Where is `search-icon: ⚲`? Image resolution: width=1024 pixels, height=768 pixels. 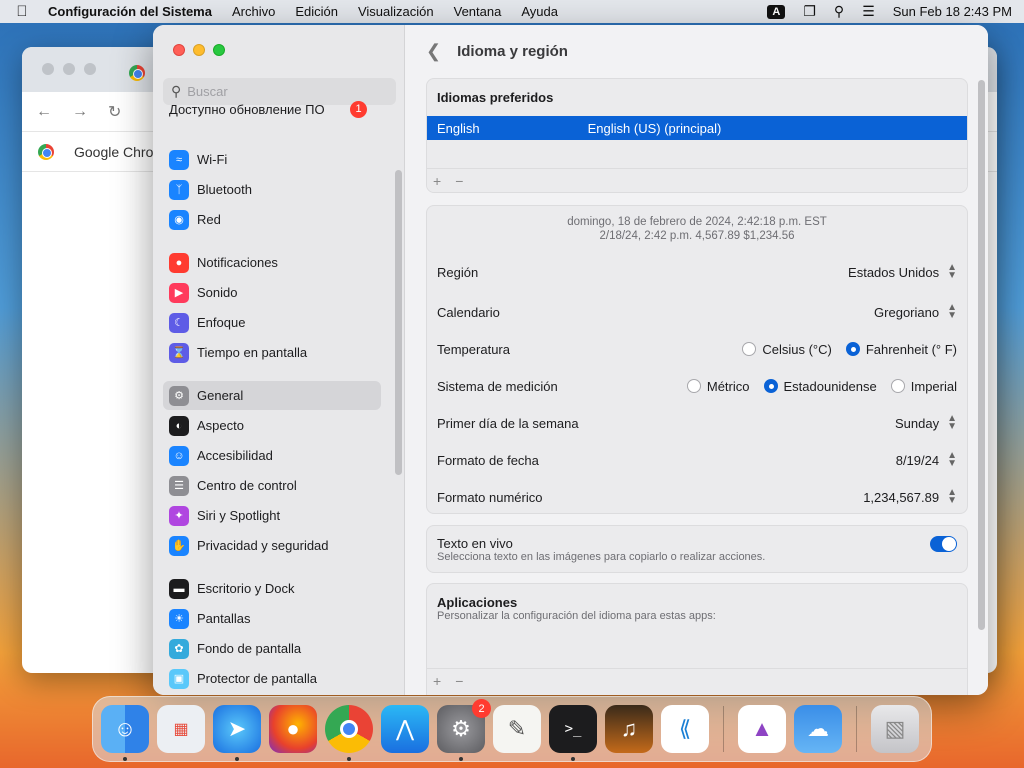 search-icon: ⚲ is located at coordinates (839, 11).